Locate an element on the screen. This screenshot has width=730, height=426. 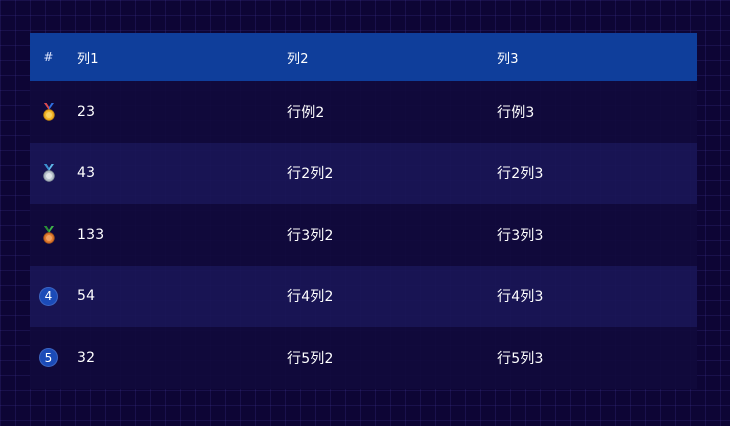
table-row: 43 行2列2 行2列3 is located at coordinates (363, 173).